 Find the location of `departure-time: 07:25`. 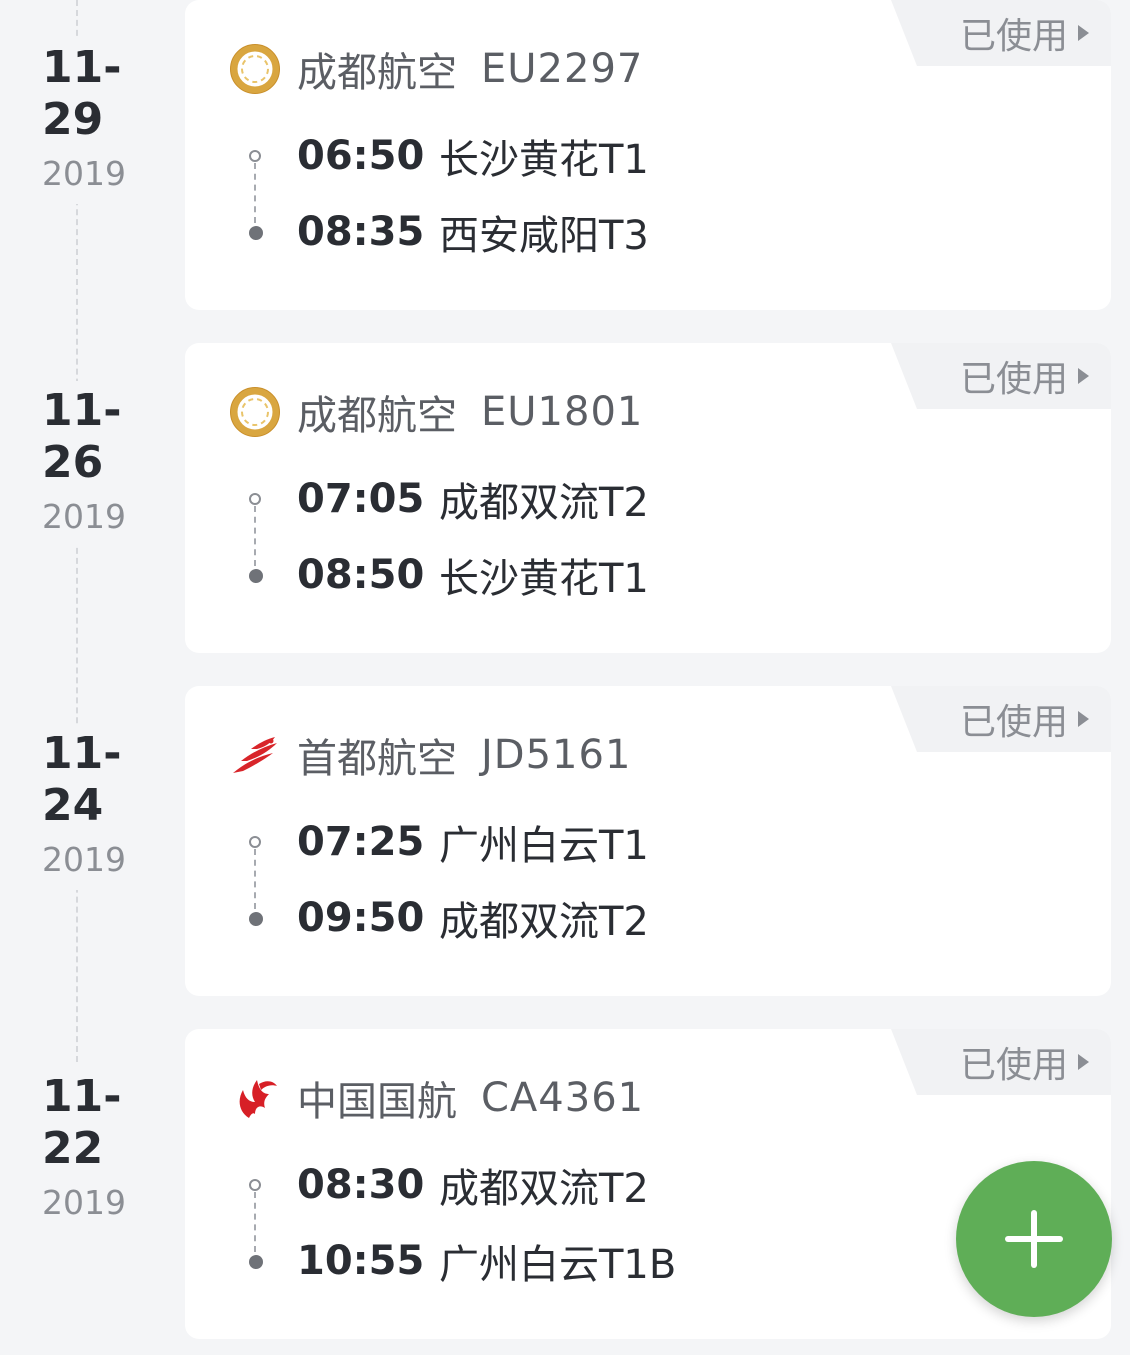

departure-time: 07:25 is located at coordinates (361, 842).